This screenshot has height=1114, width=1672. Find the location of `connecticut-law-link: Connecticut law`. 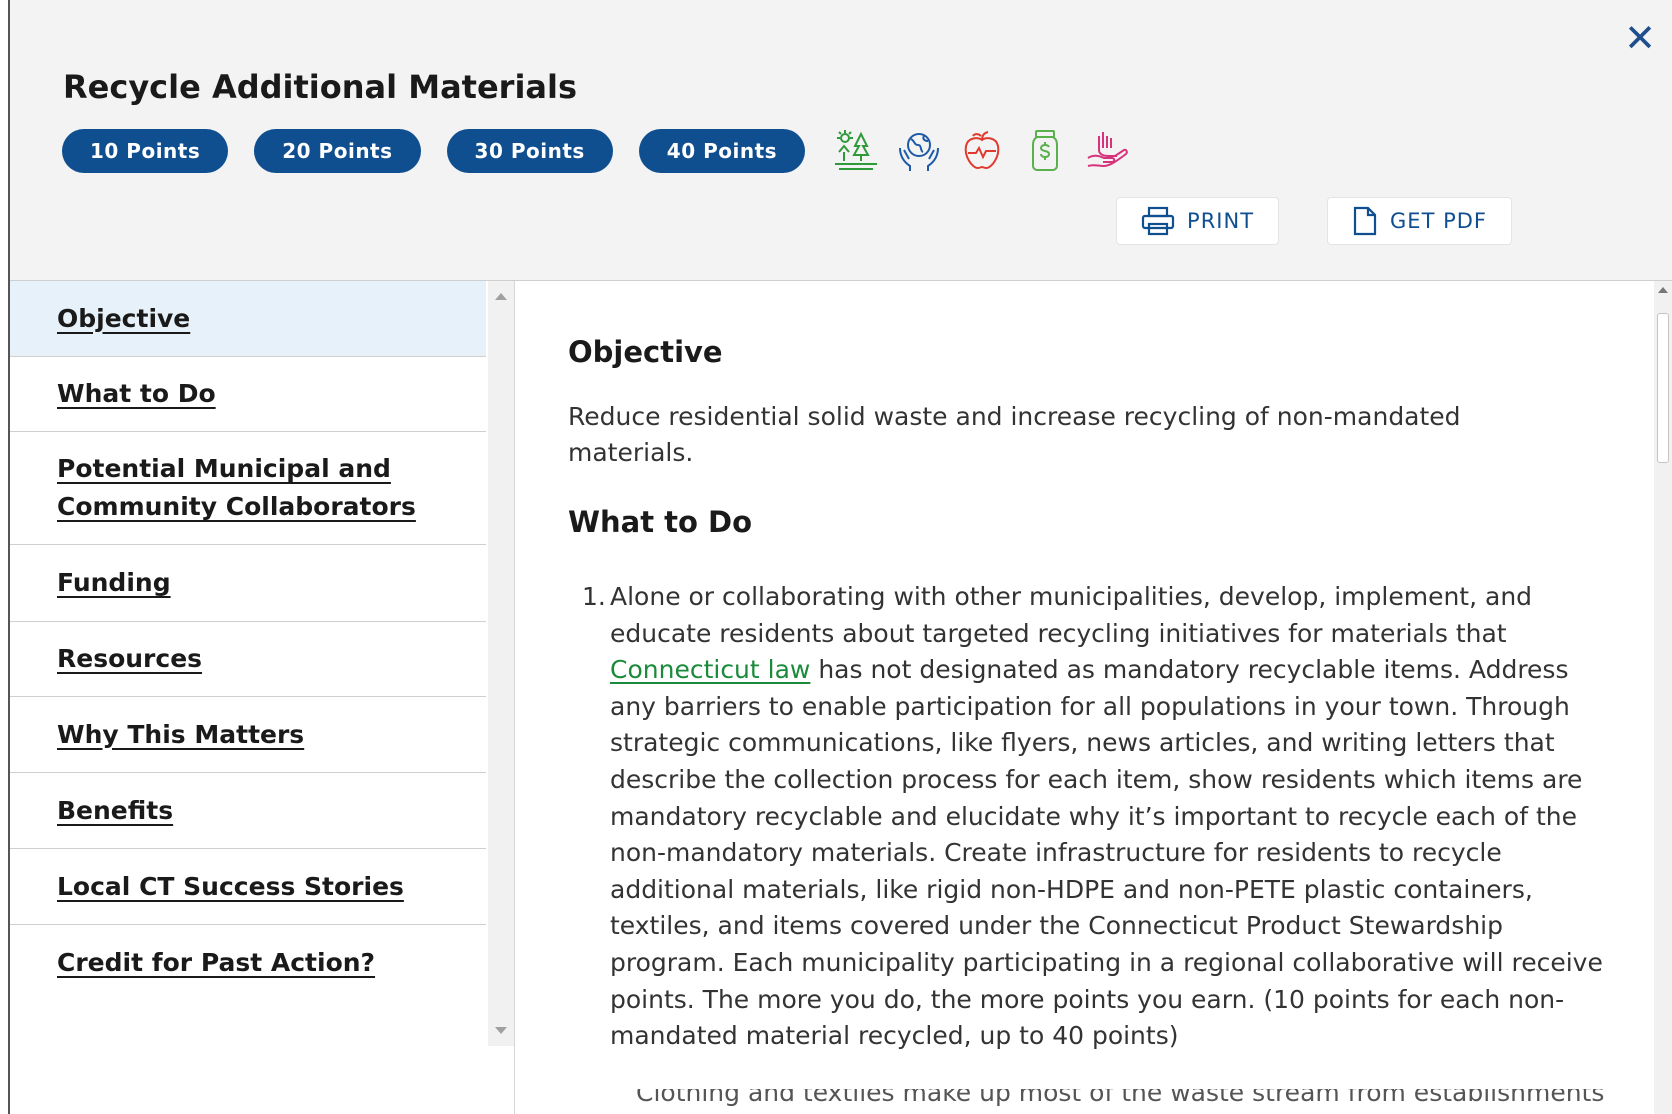

connecticut-law-link: Connecticut law is located at coordinates (710, 669).